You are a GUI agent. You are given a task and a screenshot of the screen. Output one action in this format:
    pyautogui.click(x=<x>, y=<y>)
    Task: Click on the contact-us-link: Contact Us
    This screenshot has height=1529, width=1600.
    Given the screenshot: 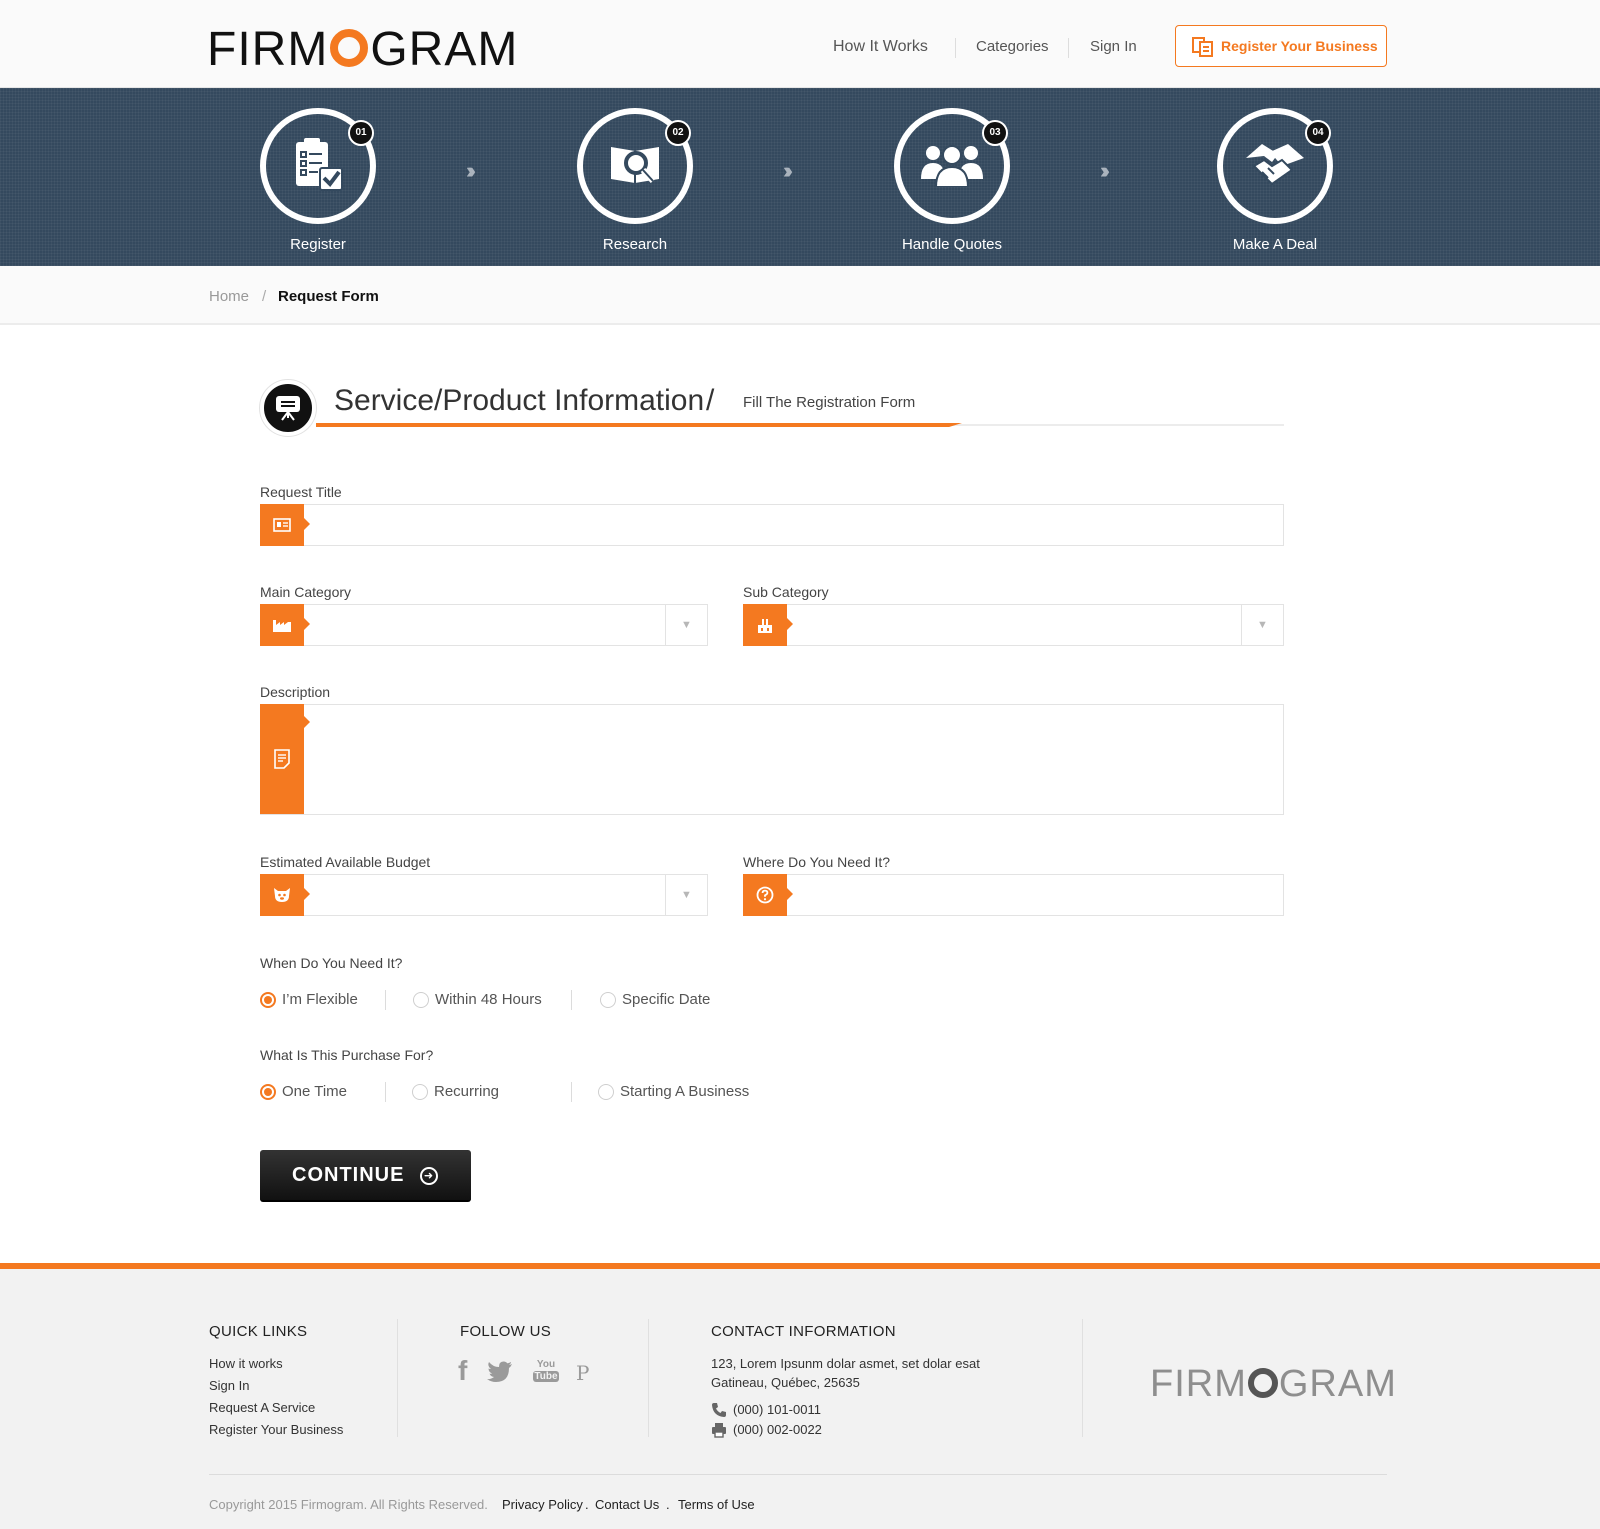 What is the action you would take?
    pyautogui.click(x=627, y=1504)
    